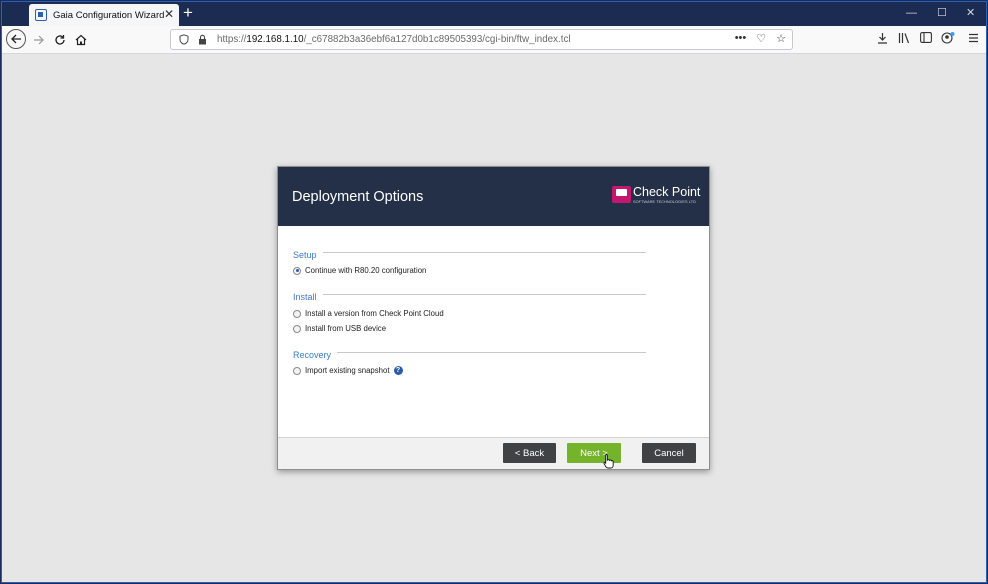  I want to click on option-install-from-cloud: Install a version from Check Point Cloud, so click(368, 313).